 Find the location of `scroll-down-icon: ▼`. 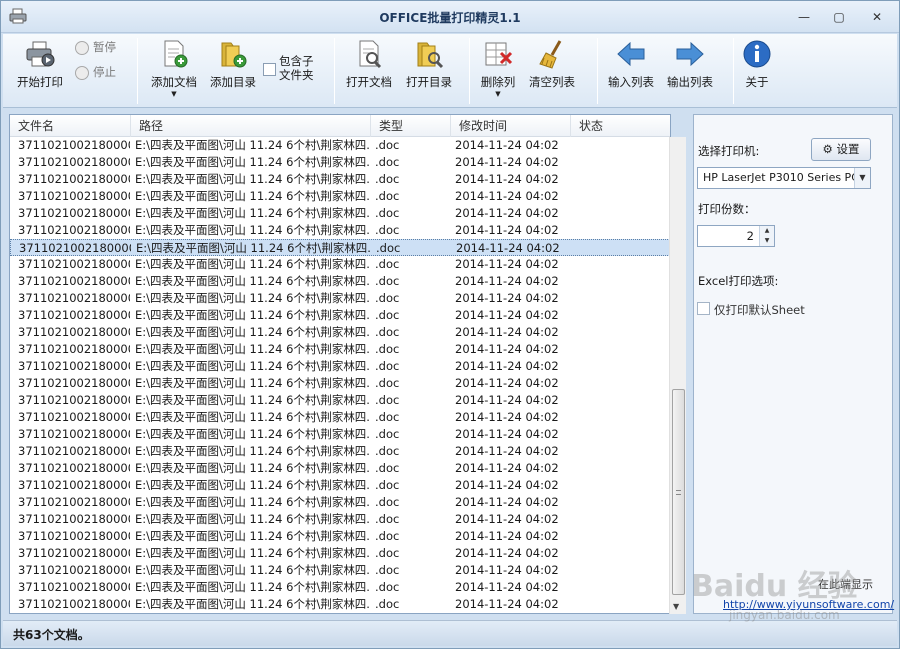

scroll-down-icon: ▼ is located at coordinates (676, 606).